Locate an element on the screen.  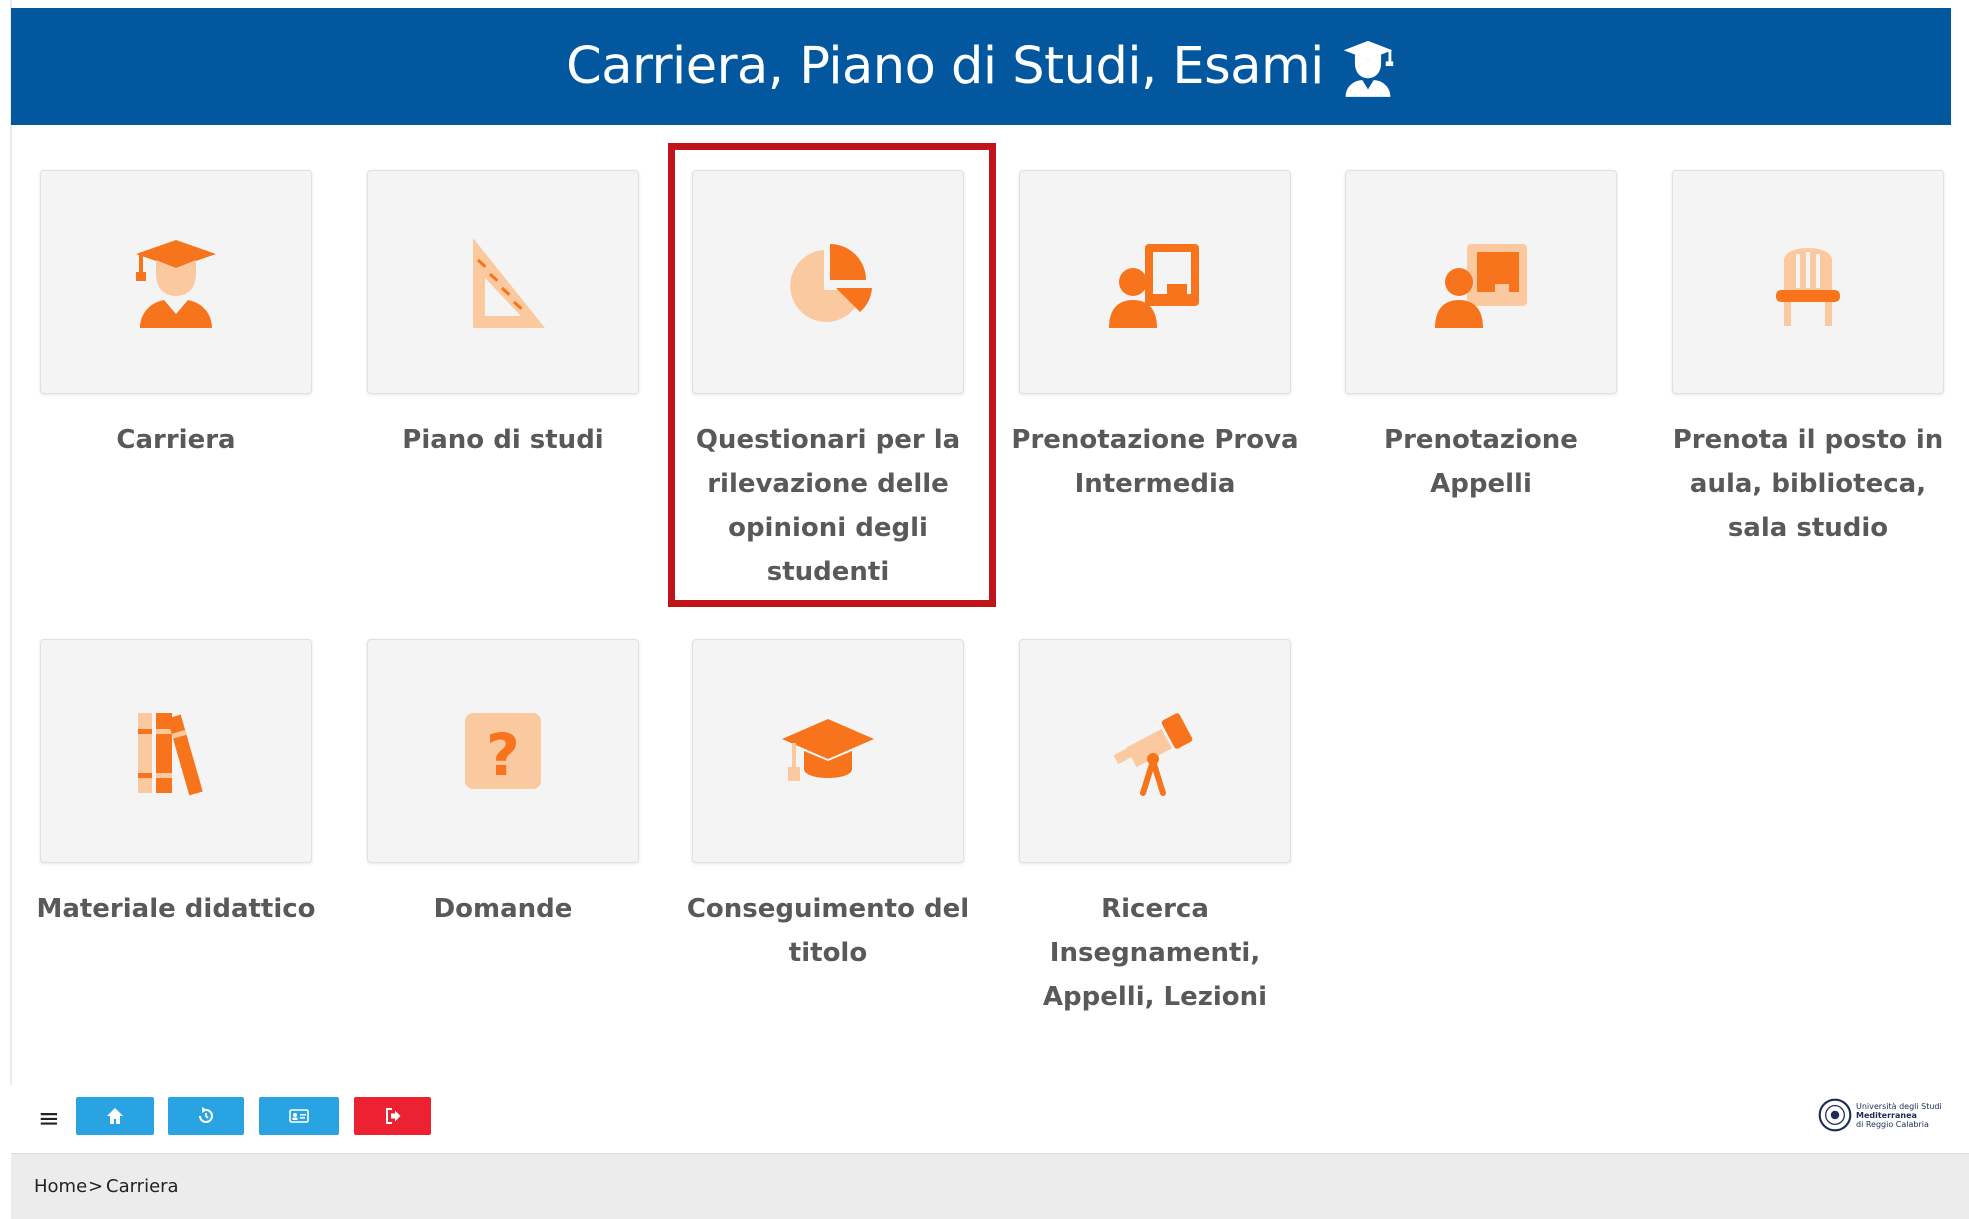
logout-button is located at coordinates (392, 1116).